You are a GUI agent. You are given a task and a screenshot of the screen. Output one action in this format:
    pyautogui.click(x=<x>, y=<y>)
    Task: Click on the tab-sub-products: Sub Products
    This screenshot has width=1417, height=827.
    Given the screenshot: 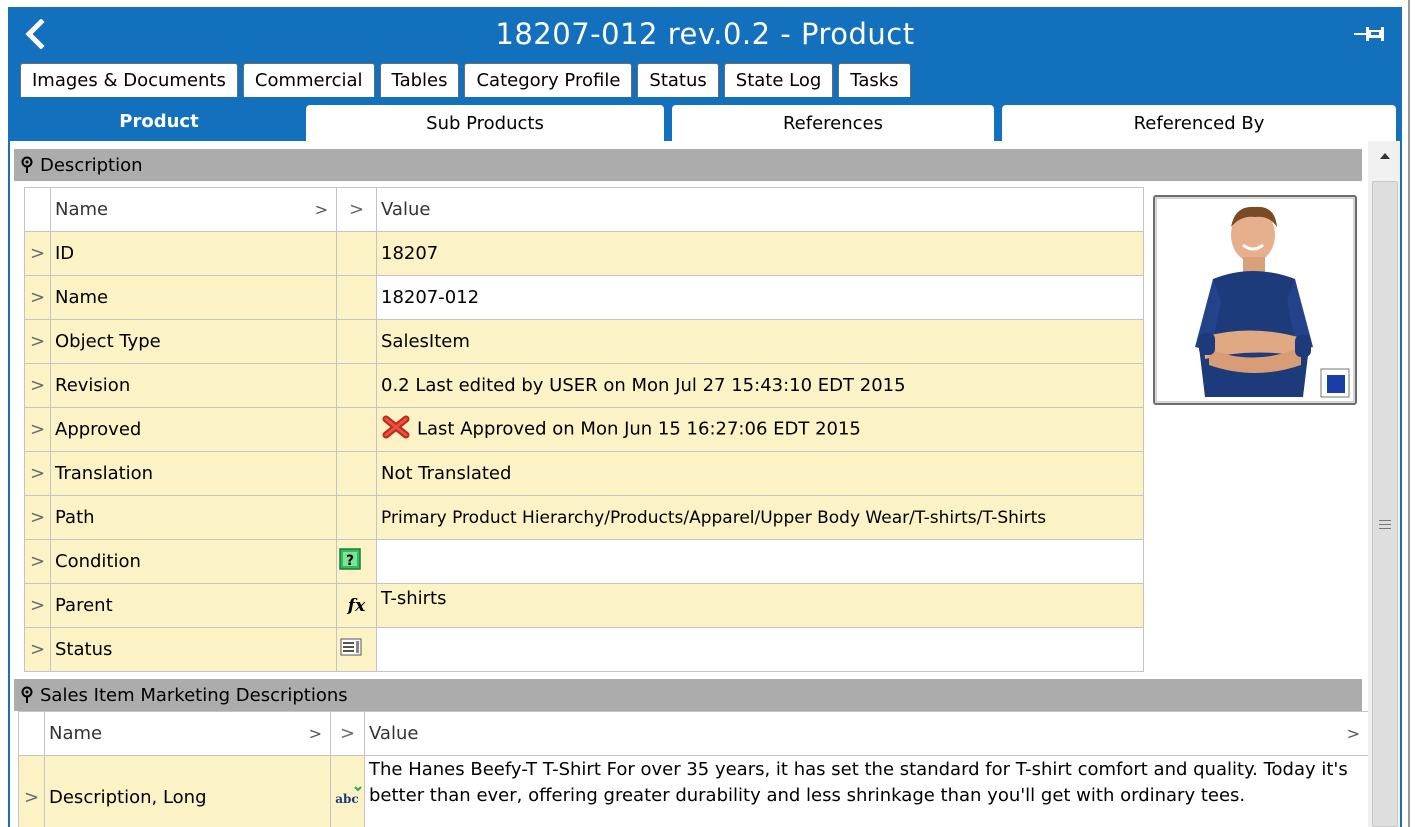 What is the action you would take?
    pyautogui.click(x=485, y=122)
    